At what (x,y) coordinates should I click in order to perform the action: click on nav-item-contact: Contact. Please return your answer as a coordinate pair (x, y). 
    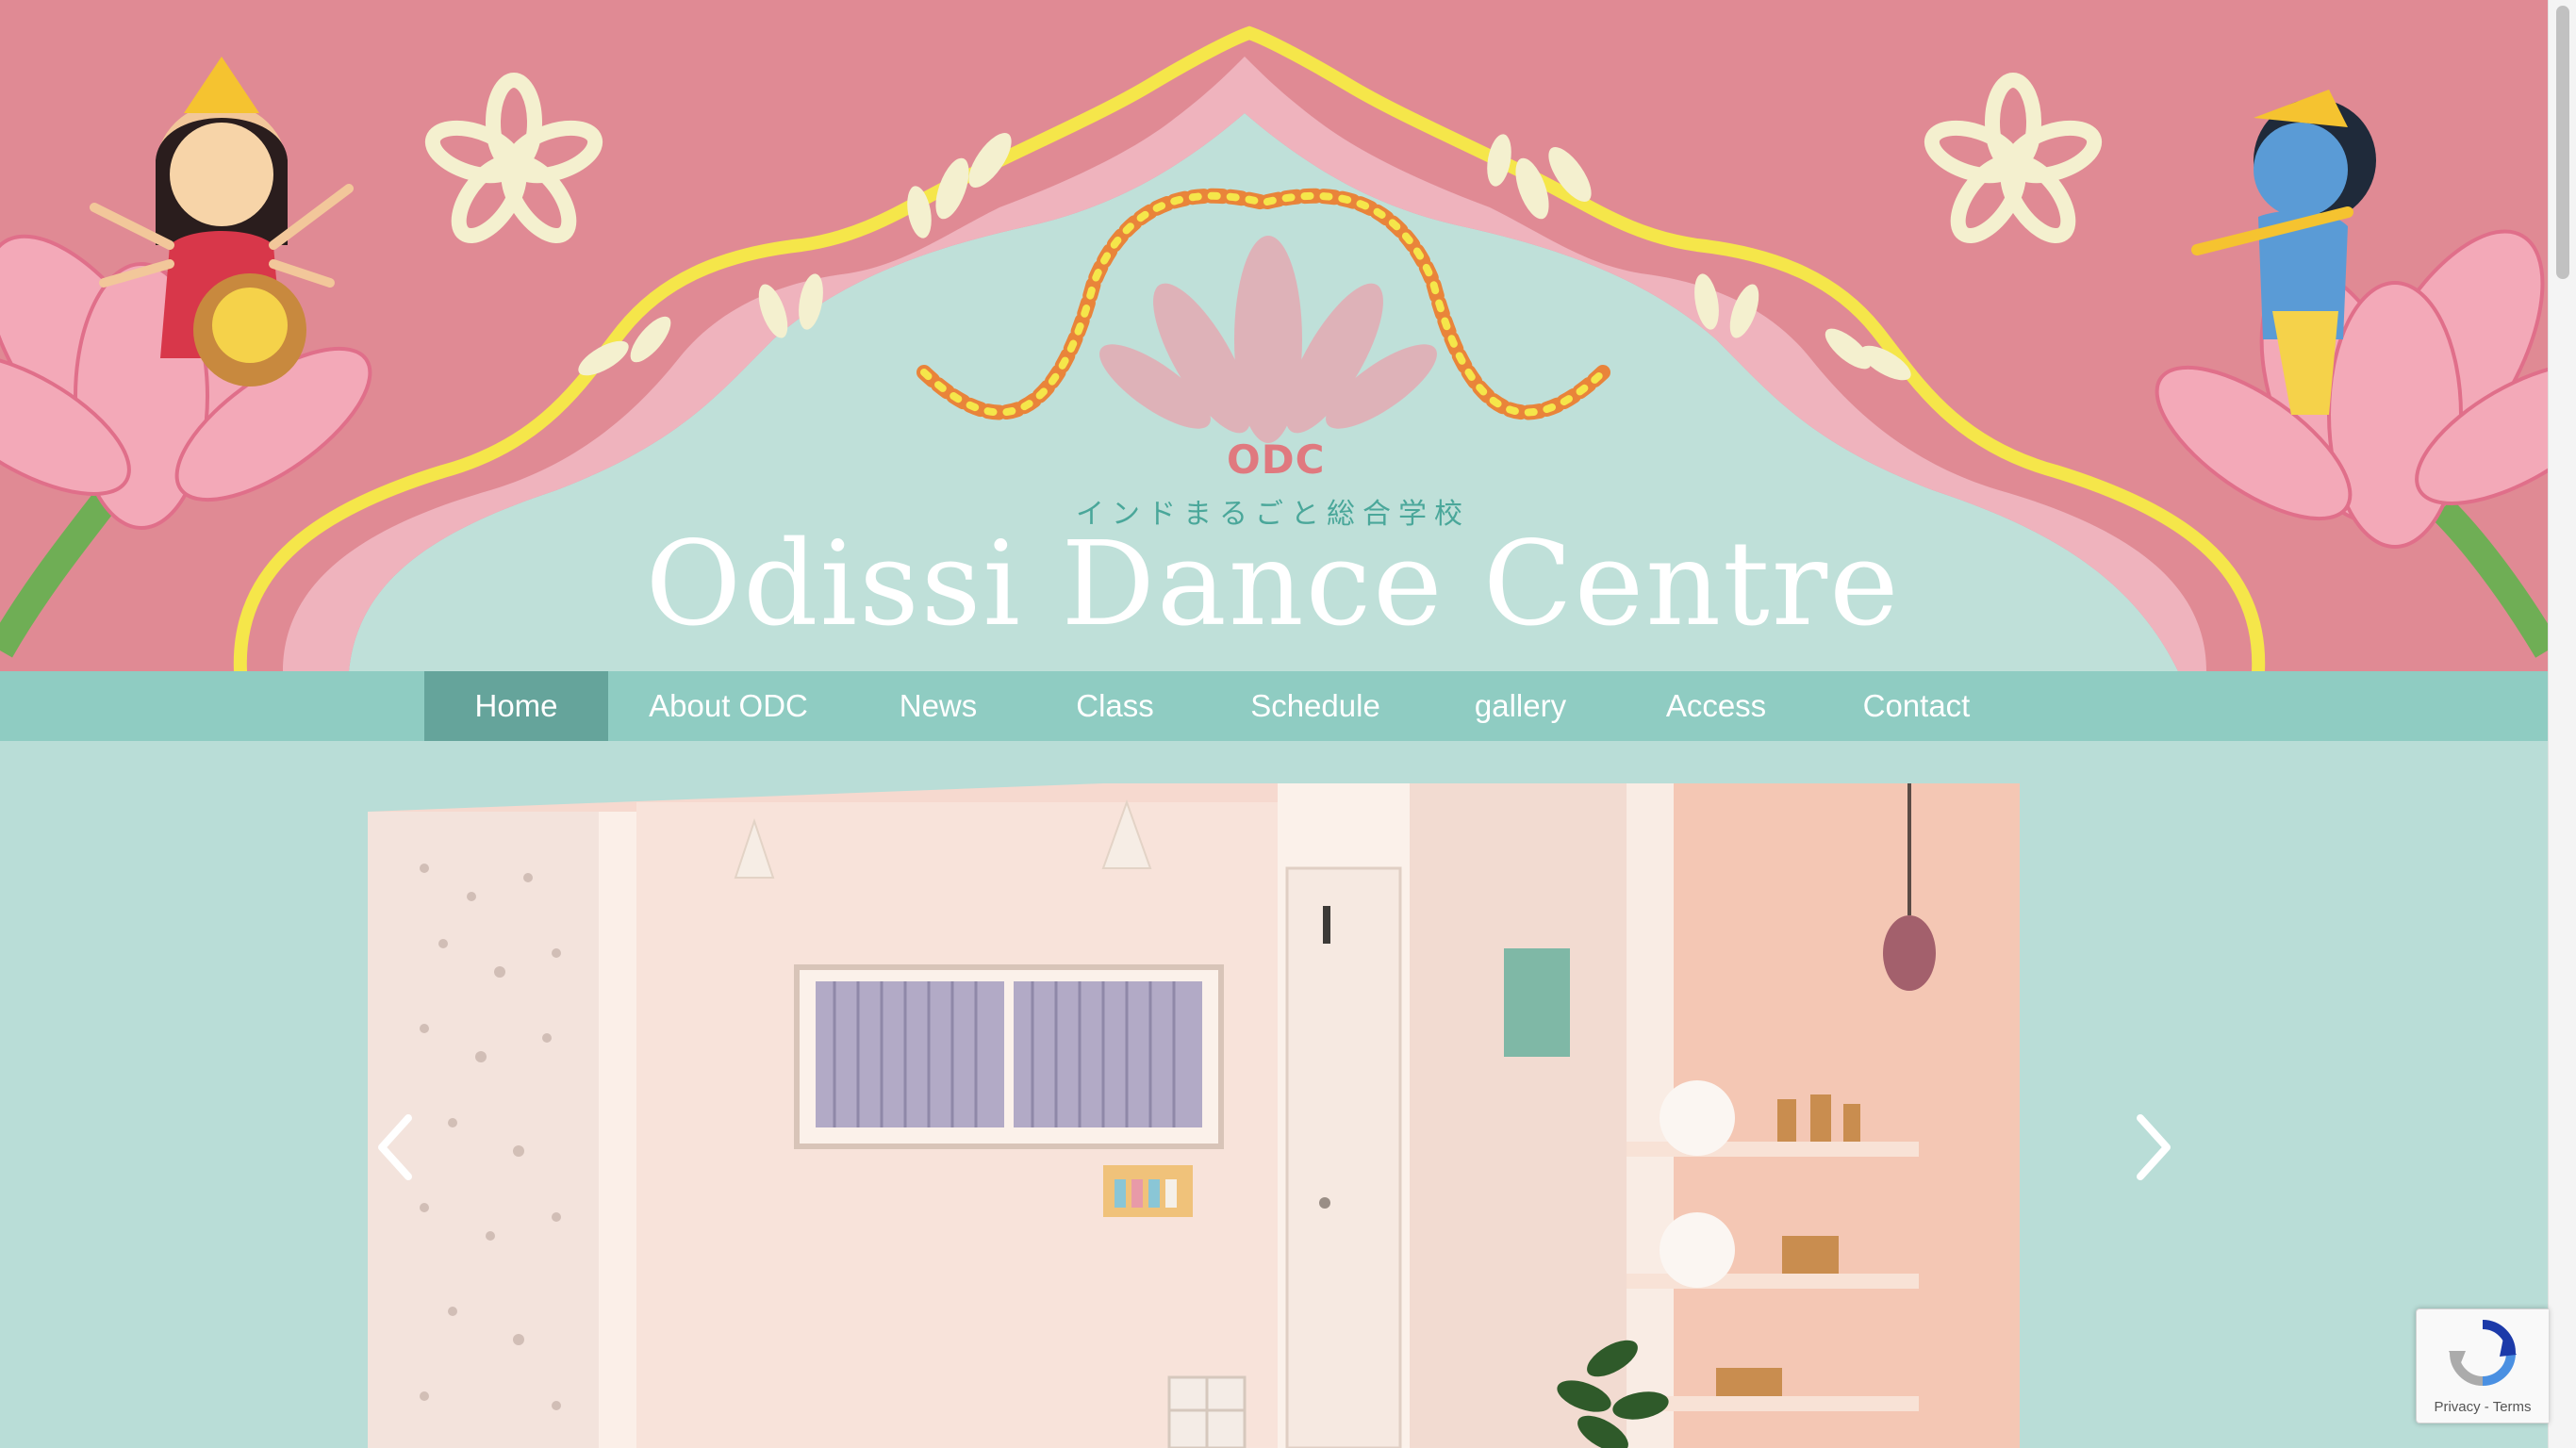
    Looking at the image, I should click on (1916, 706).